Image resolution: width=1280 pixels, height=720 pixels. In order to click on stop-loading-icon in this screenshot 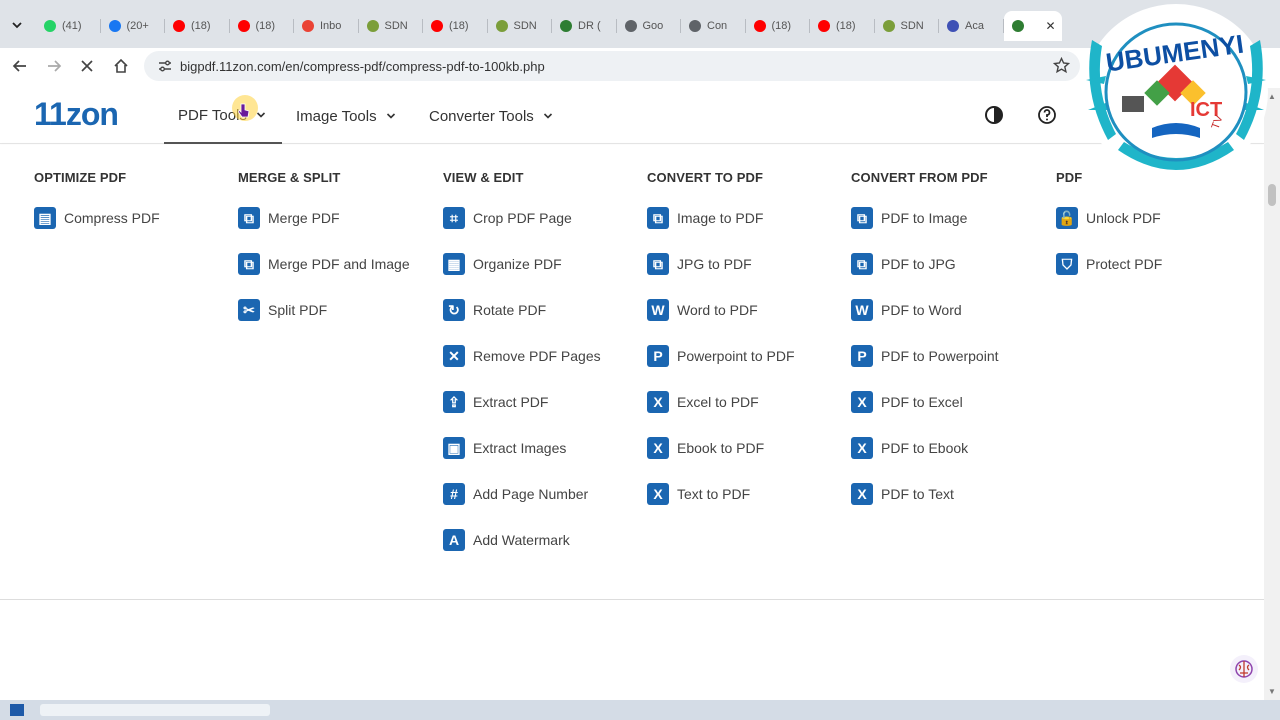, I will do `click(87, 66)`.